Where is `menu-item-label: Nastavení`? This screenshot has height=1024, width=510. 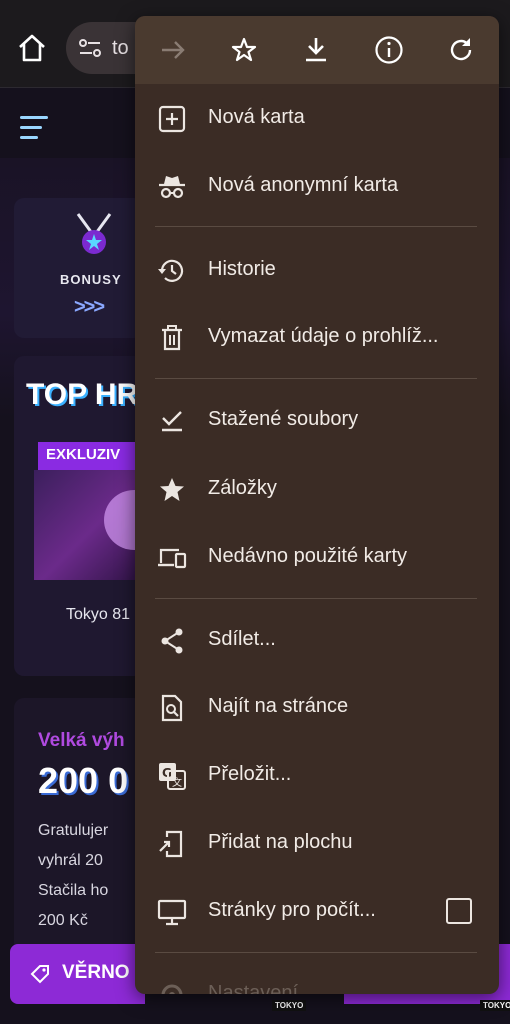 menu-item-label: Nastavení is located at coordinates (253, 988).